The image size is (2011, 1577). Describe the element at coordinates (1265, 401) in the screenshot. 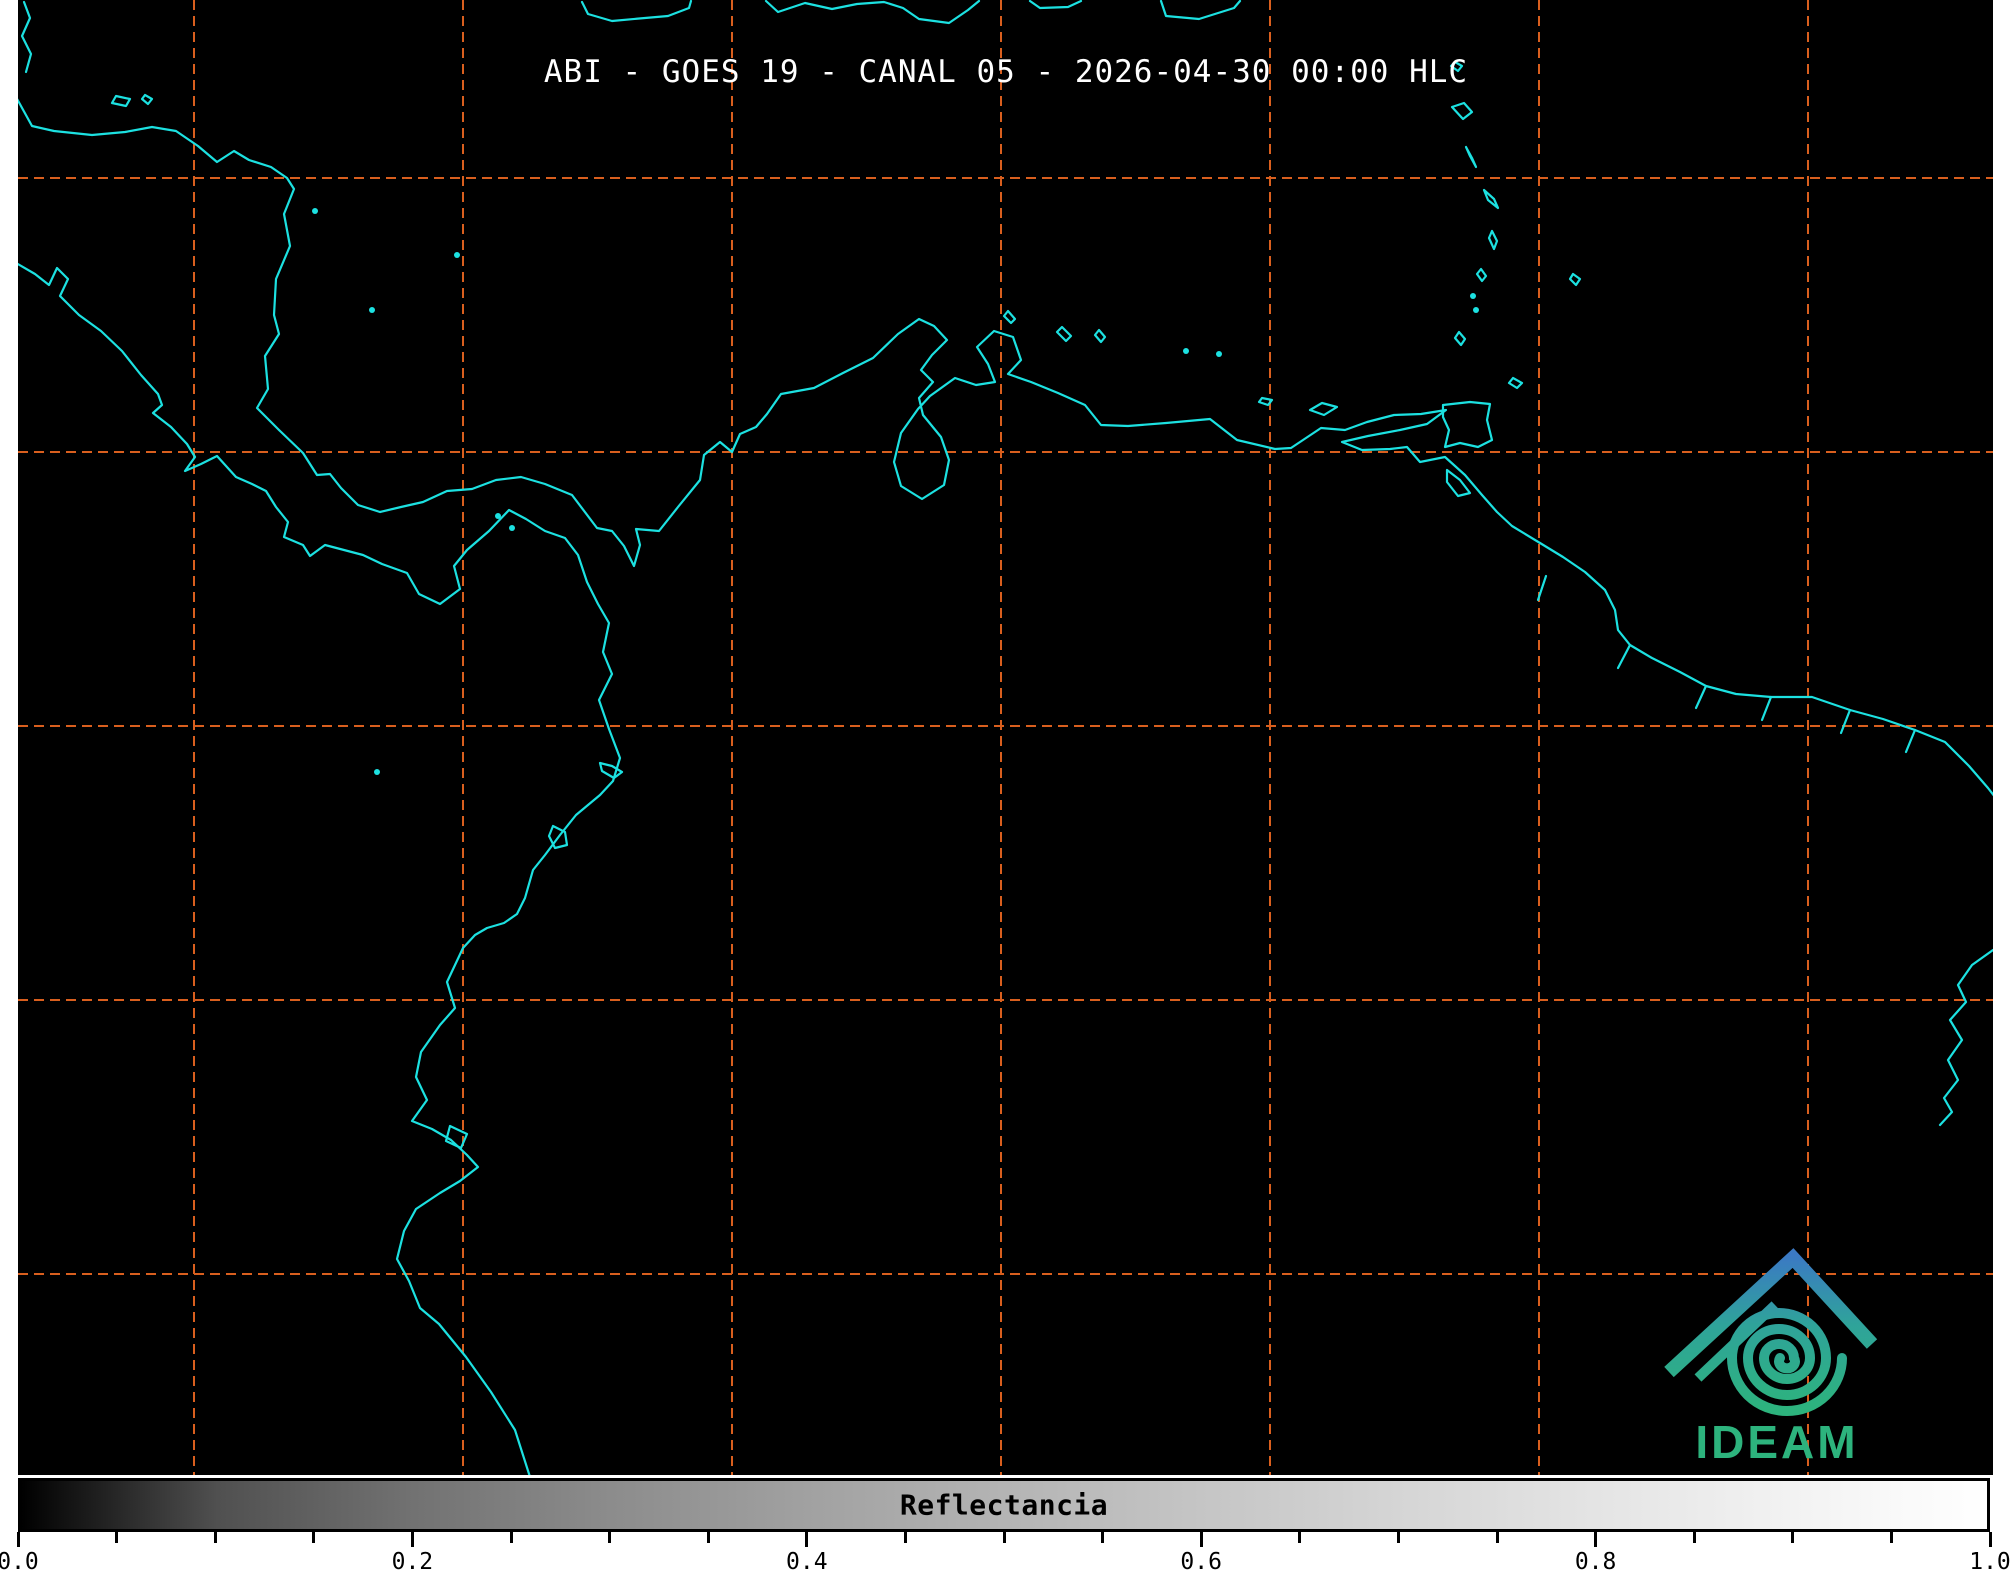

I see `la-tortuga-island` at that location.